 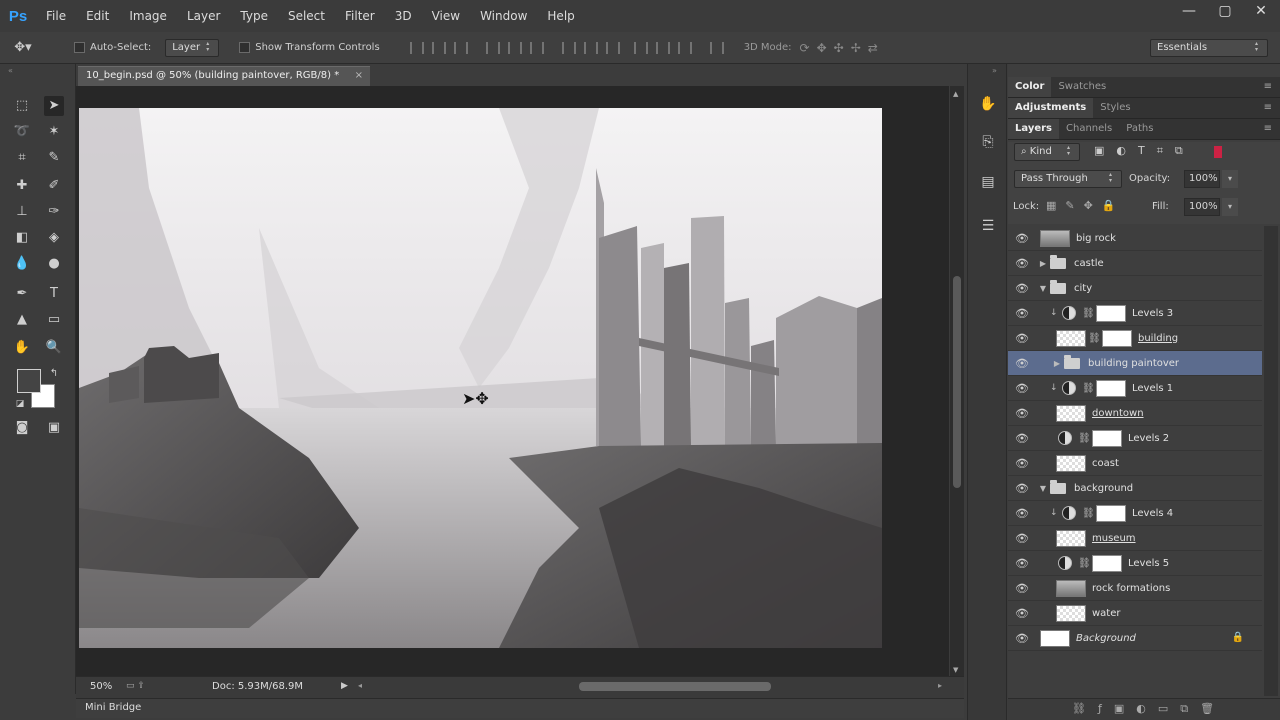 What do you see at coordinates (54, 132) in the screenshot?
I see `magic-wand-icon: ✶` at bounding box center [54, 132].